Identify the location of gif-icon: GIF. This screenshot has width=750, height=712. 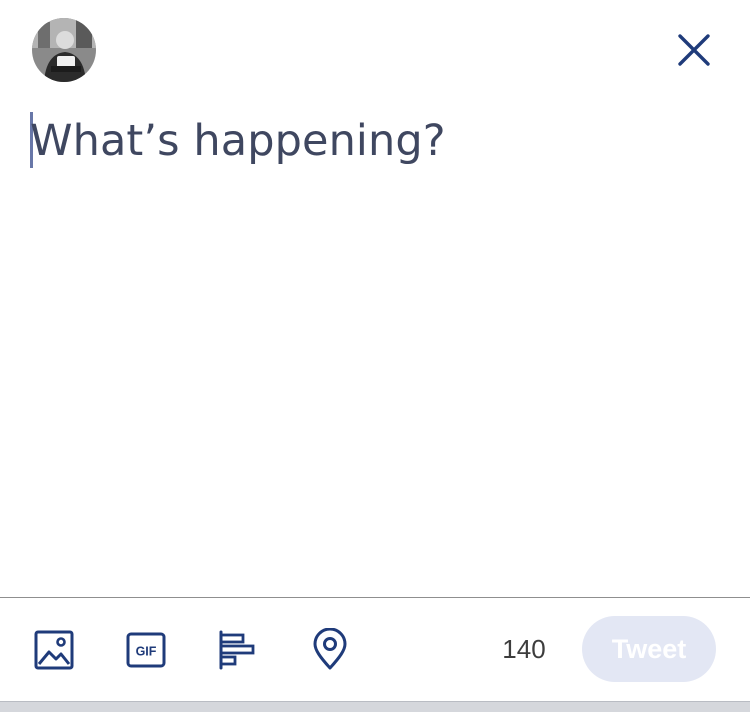
(146, 650).